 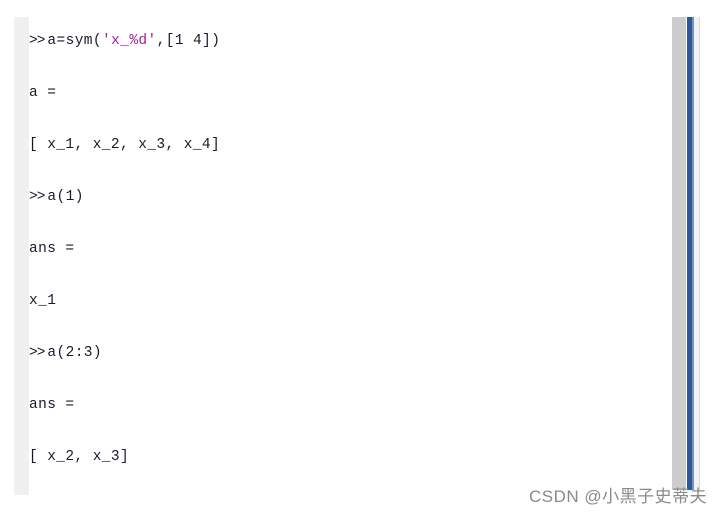 I want to click on command-text-part-2: ,[1 4]), so click(x=188, y=41).